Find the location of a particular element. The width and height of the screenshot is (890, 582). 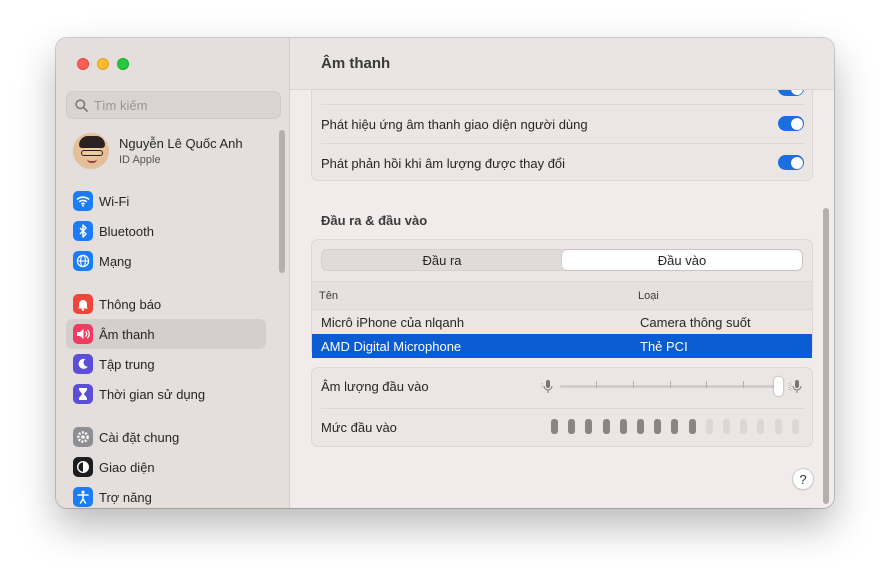

io-segmented-control: Đầu ra Đầu vào is located at coordinates (562, 260).